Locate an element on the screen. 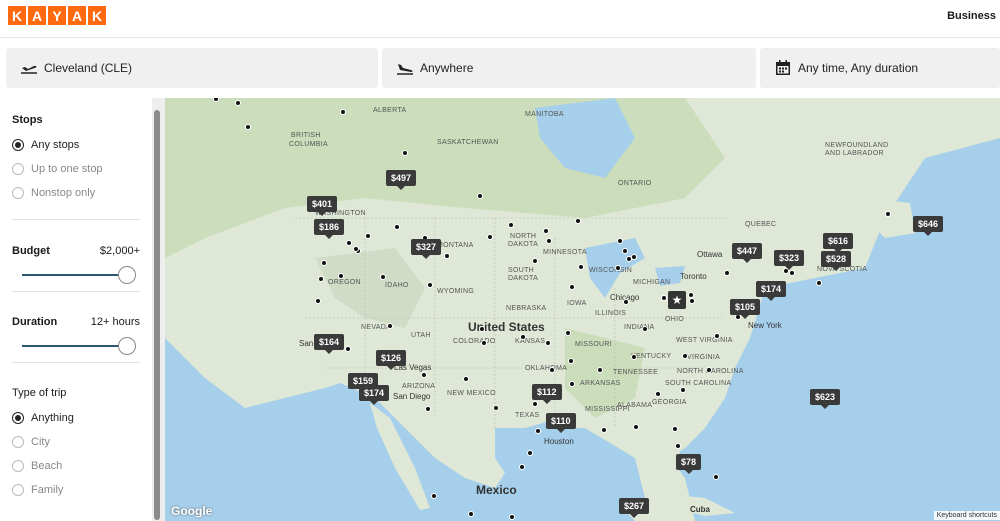 The height and width of the screenshot is (521, 1000). keyboard-shortcuts-link: Keyboard shortcuts is located at coordinates (966, 515).